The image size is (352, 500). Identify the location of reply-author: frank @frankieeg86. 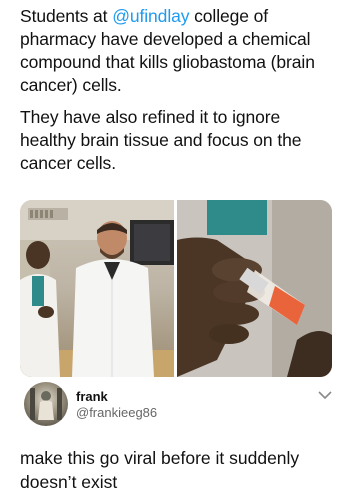
(176, 404).